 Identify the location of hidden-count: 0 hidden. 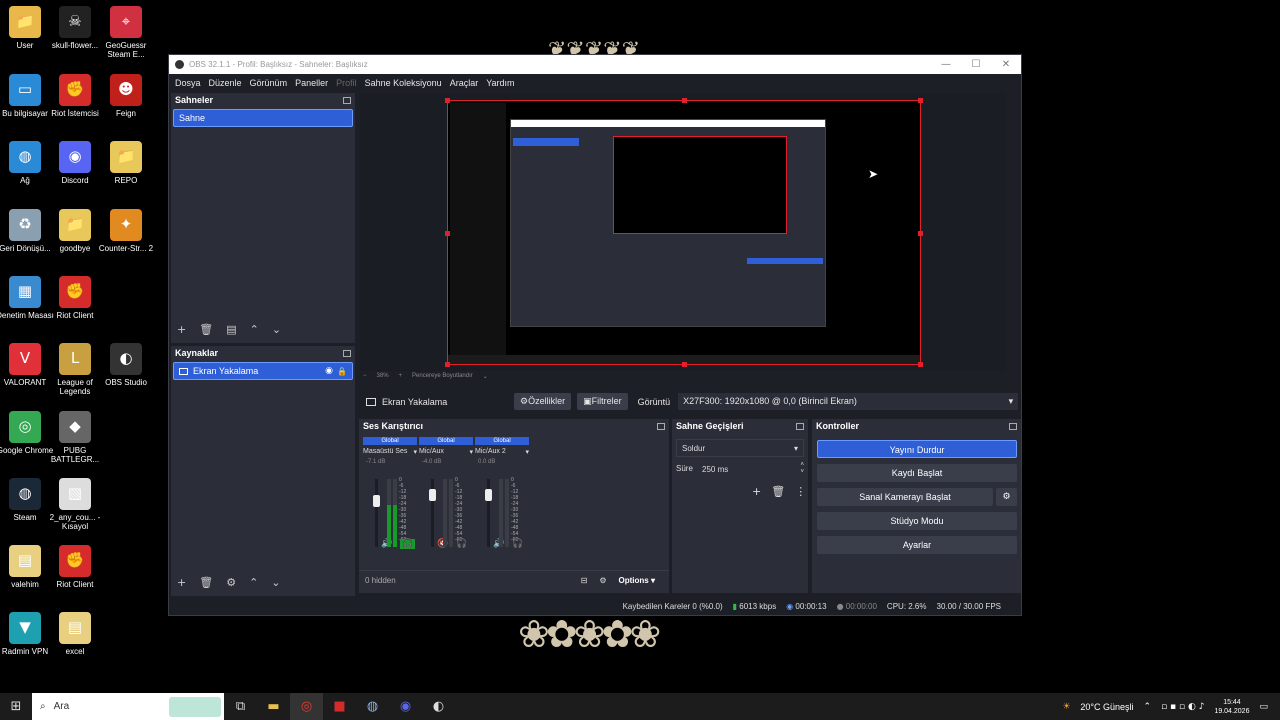
(380, 580).